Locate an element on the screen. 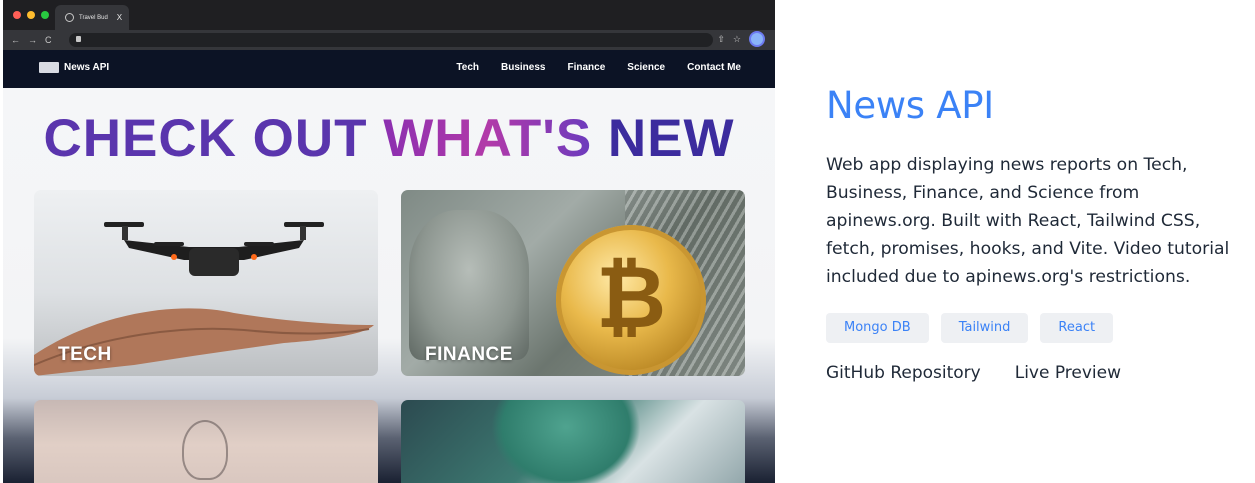 This screenshot has height=483, width=1255. tab-title: Travel Bud is located at coordinates (93, 17).